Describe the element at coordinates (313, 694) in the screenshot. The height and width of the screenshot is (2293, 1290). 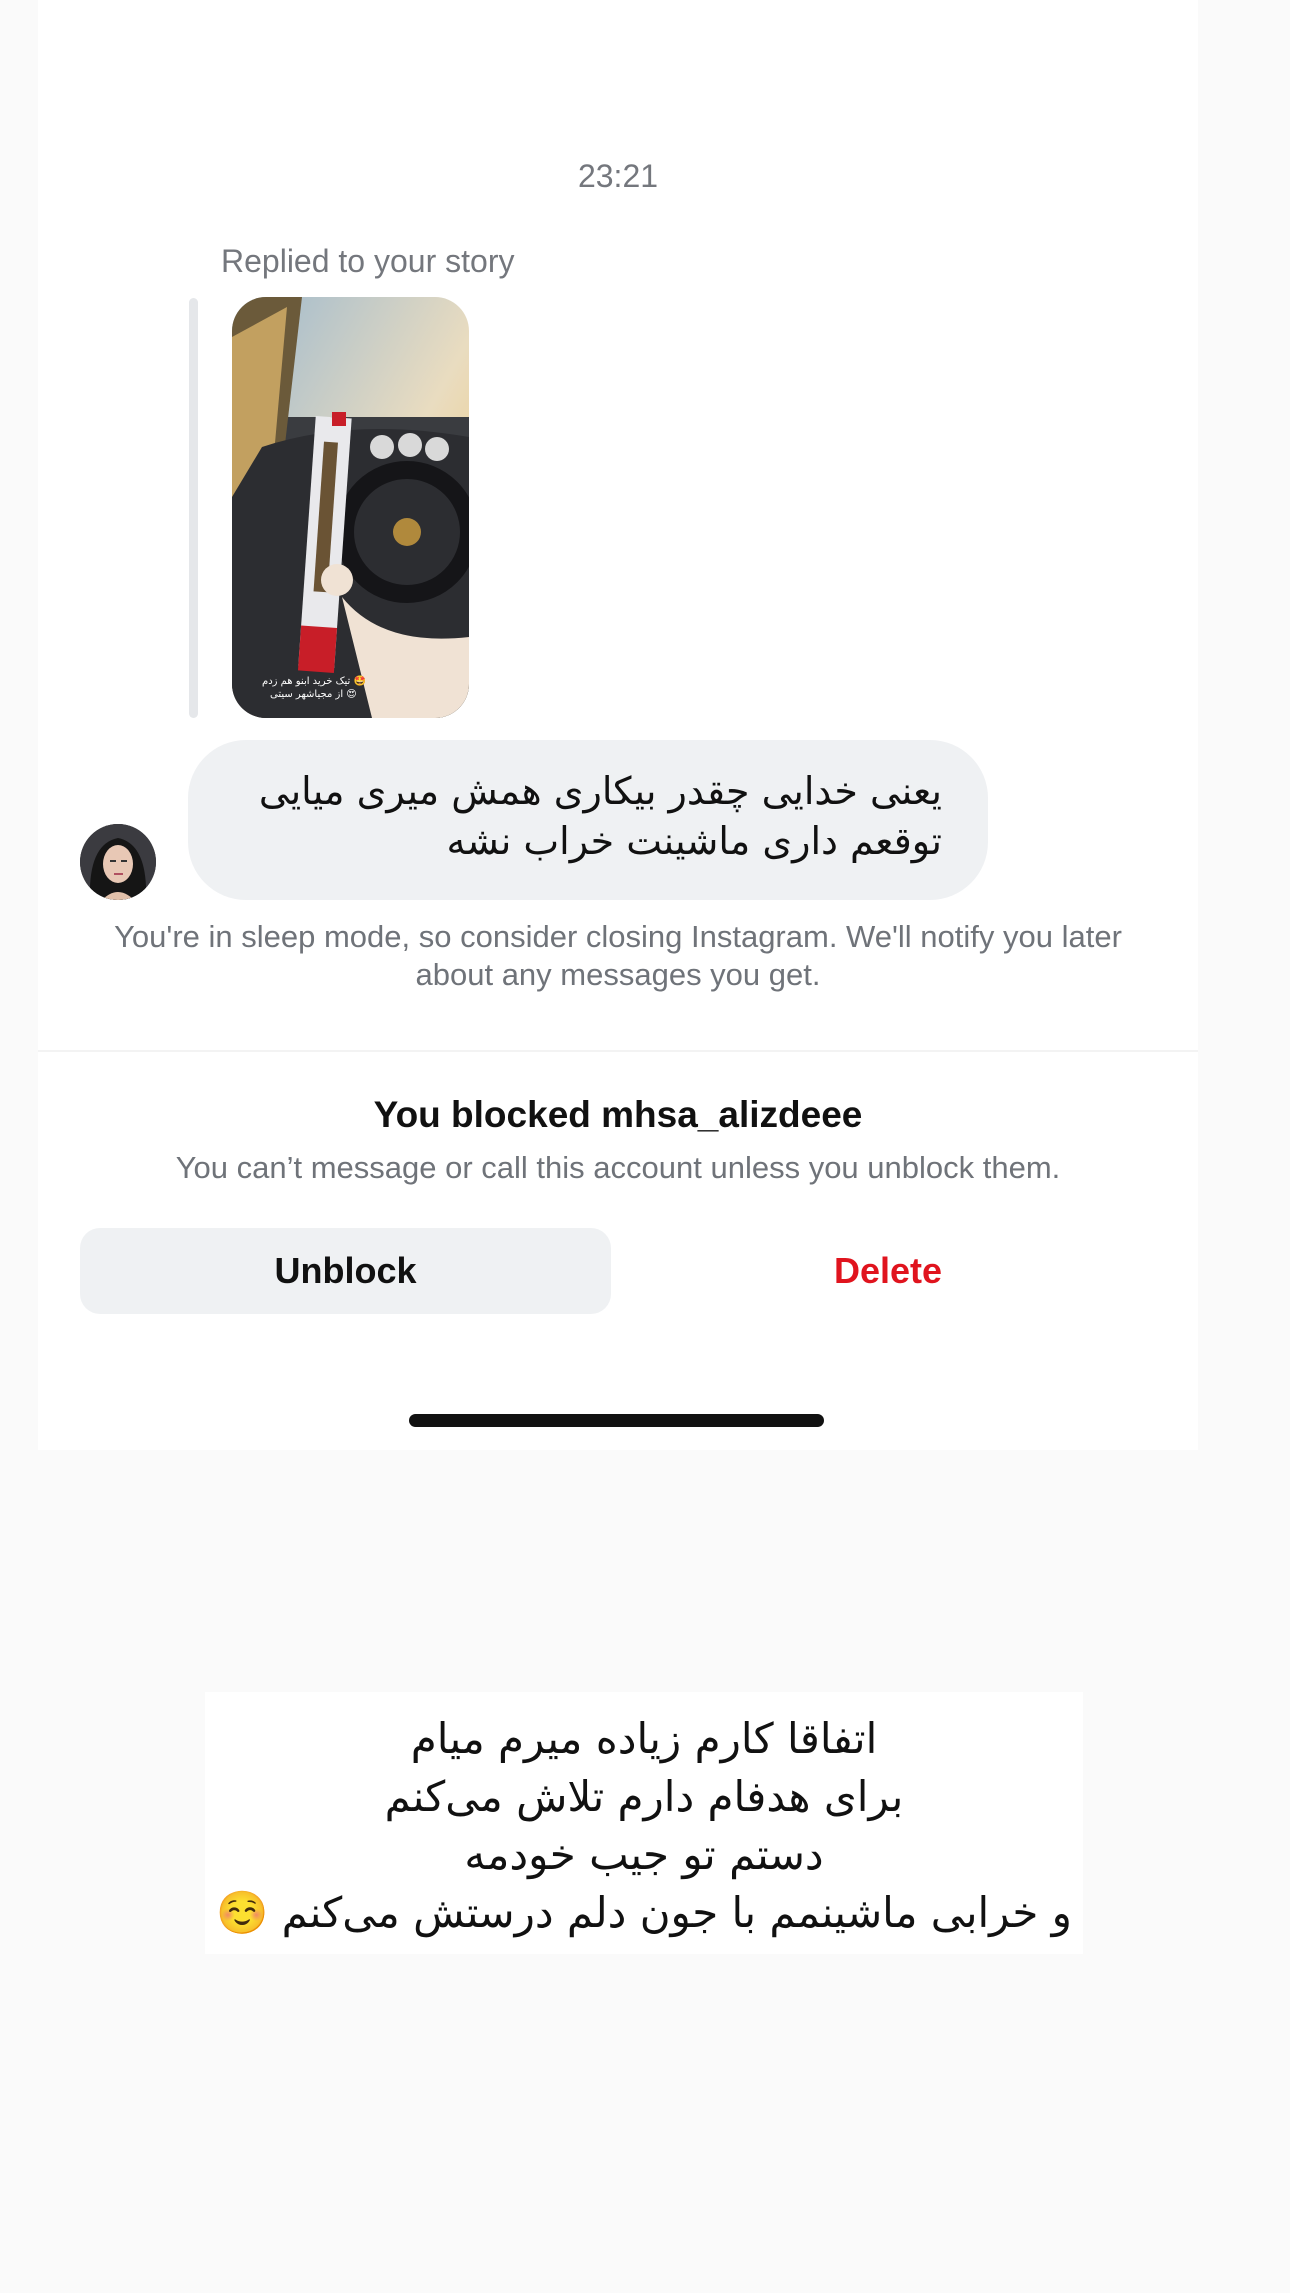
I see `story-overlay-line-2: از مجیاشهر سیتی 😍` at that location.